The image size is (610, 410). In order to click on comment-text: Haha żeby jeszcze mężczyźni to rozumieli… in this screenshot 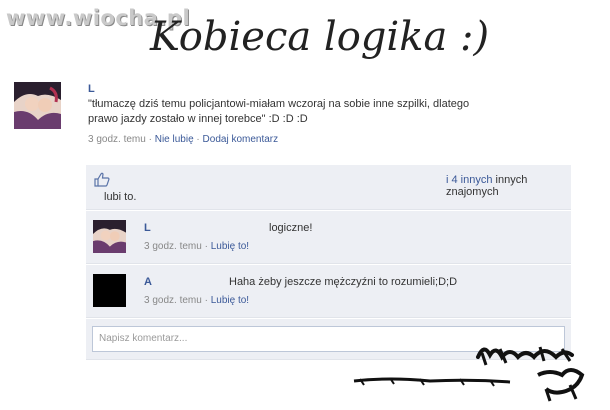, I will do `click(343, 282)`.